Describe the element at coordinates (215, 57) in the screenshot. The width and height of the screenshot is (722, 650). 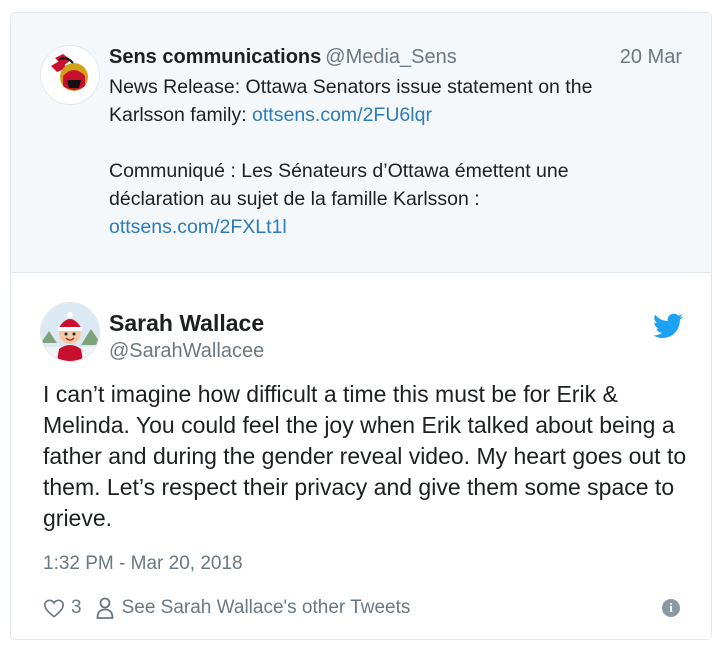
I see `quoted-author-name: Sens communications` at that location.